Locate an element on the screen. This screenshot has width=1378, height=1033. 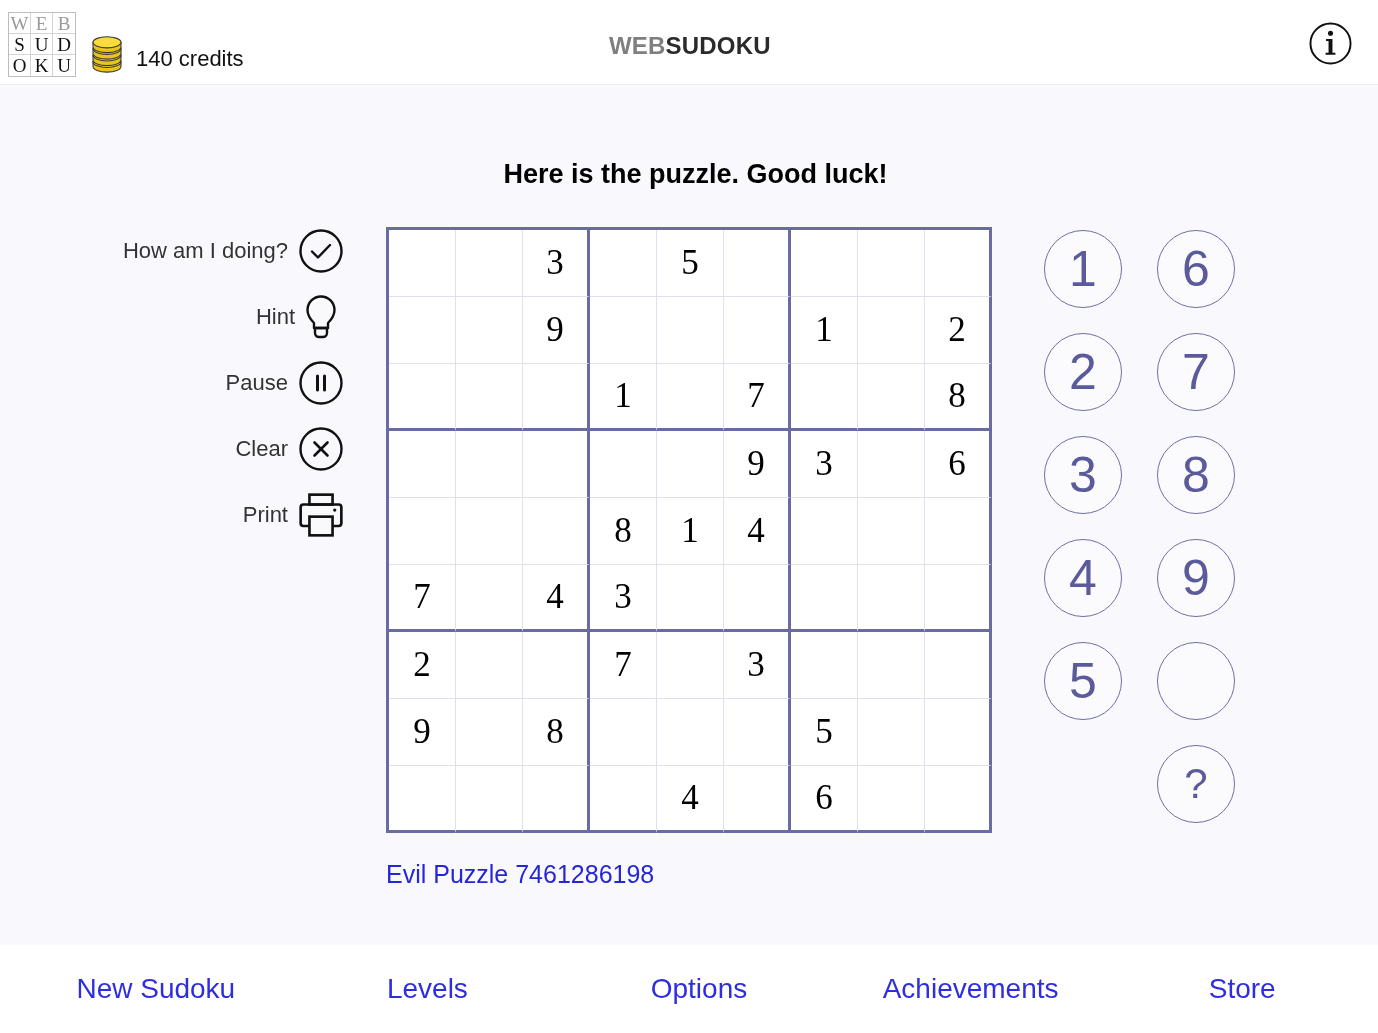
logo-letter: K is located at coordinates (42, 65).